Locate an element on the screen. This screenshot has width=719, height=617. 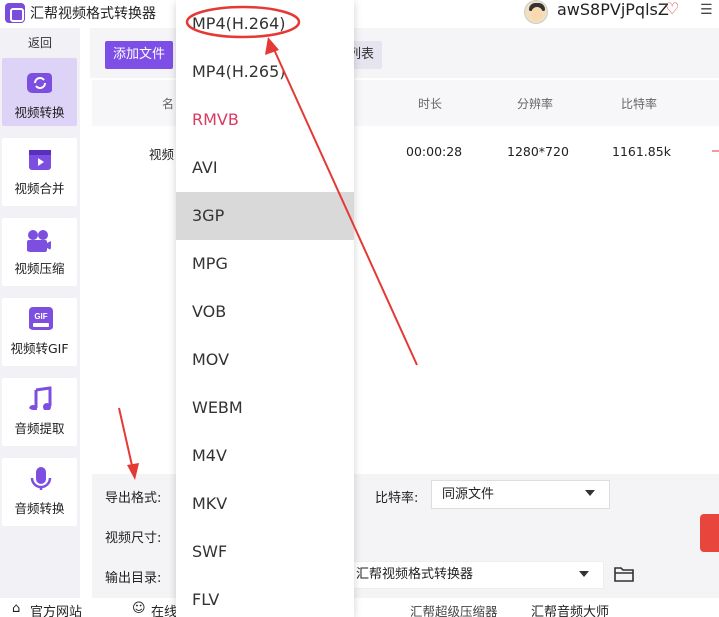
format-option-mpg: MPG is located at coordinates (265, 264).